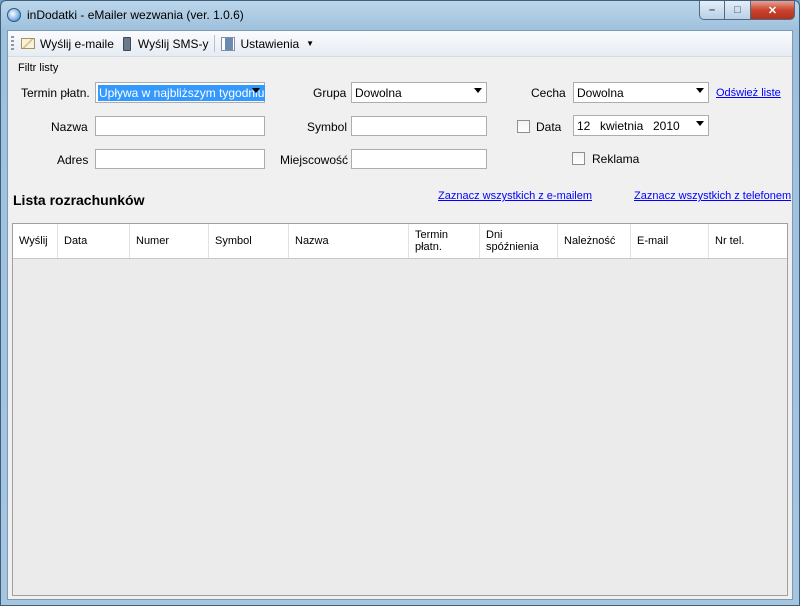 Image resolution: width=800 pixels, height=606 pixels. Describe the element at coordinates (349, 241) in the screenshot. I see `column-header-name: Nazwa` at that location.